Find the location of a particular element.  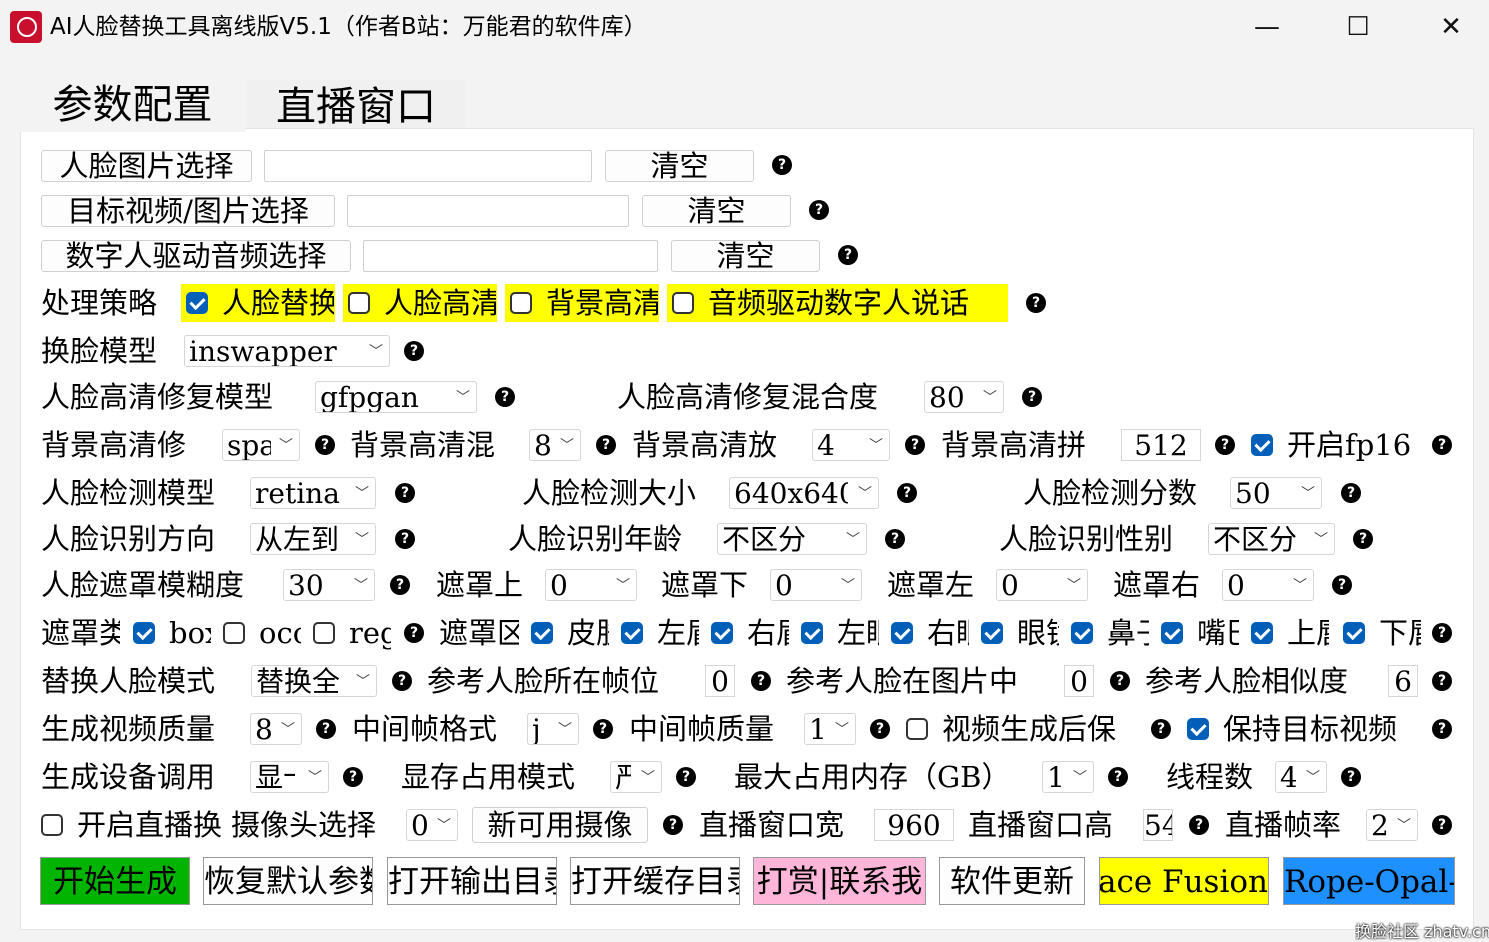

bg-blend-select: 8﹀ is located at coordinates (555, 445).